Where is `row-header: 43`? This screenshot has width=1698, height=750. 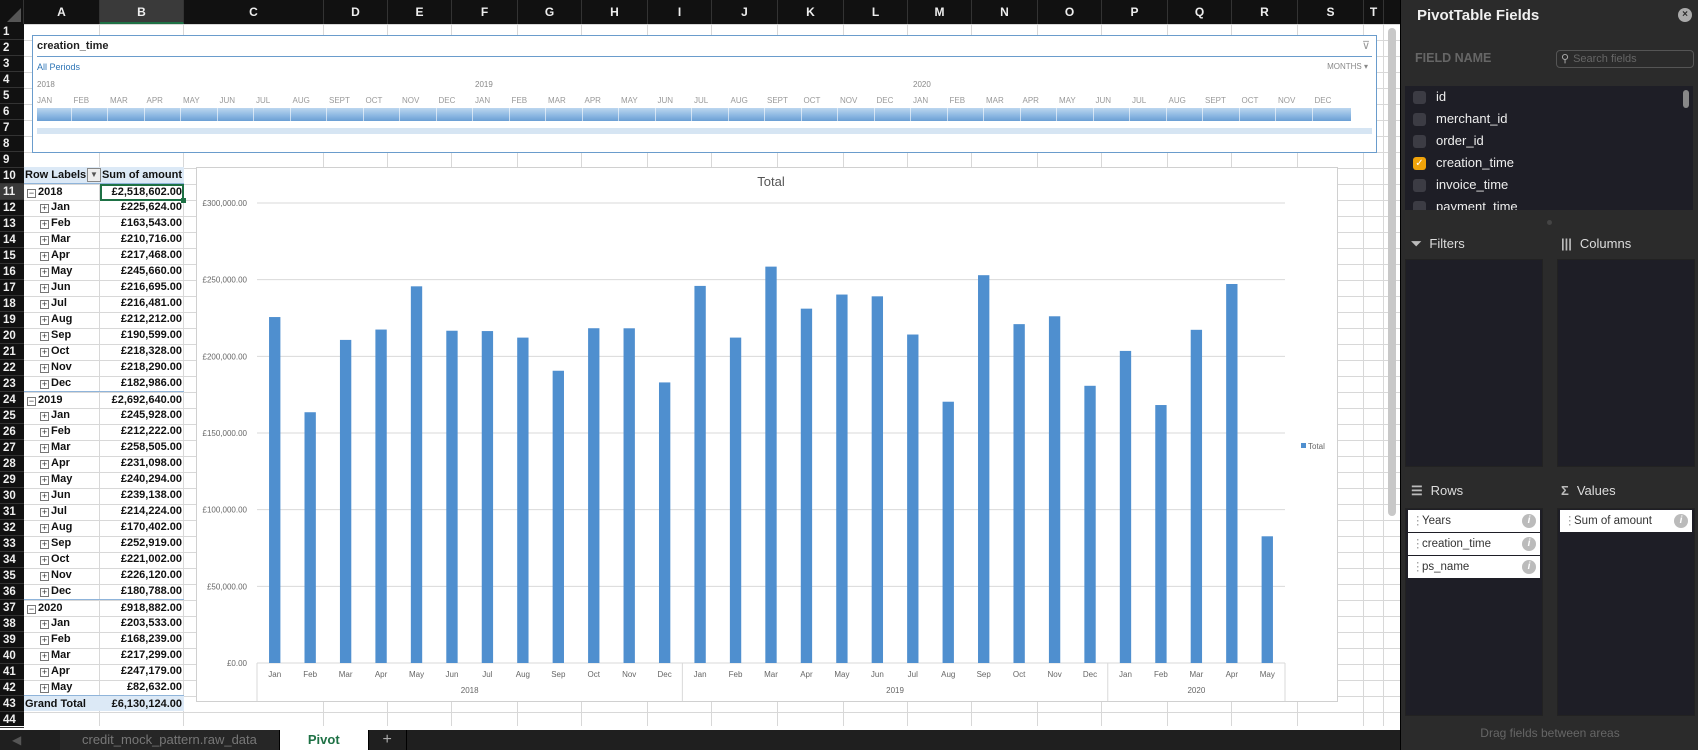 row-header: 43 is located at coordinates (12, 704).